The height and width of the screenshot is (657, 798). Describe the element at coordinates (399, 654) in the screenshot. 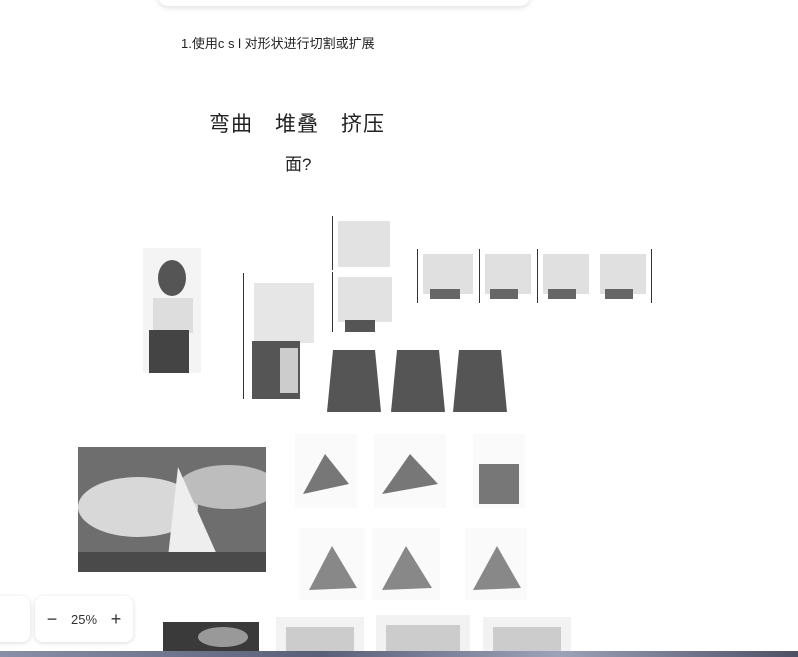

I see `taskbar-strip` at that location.